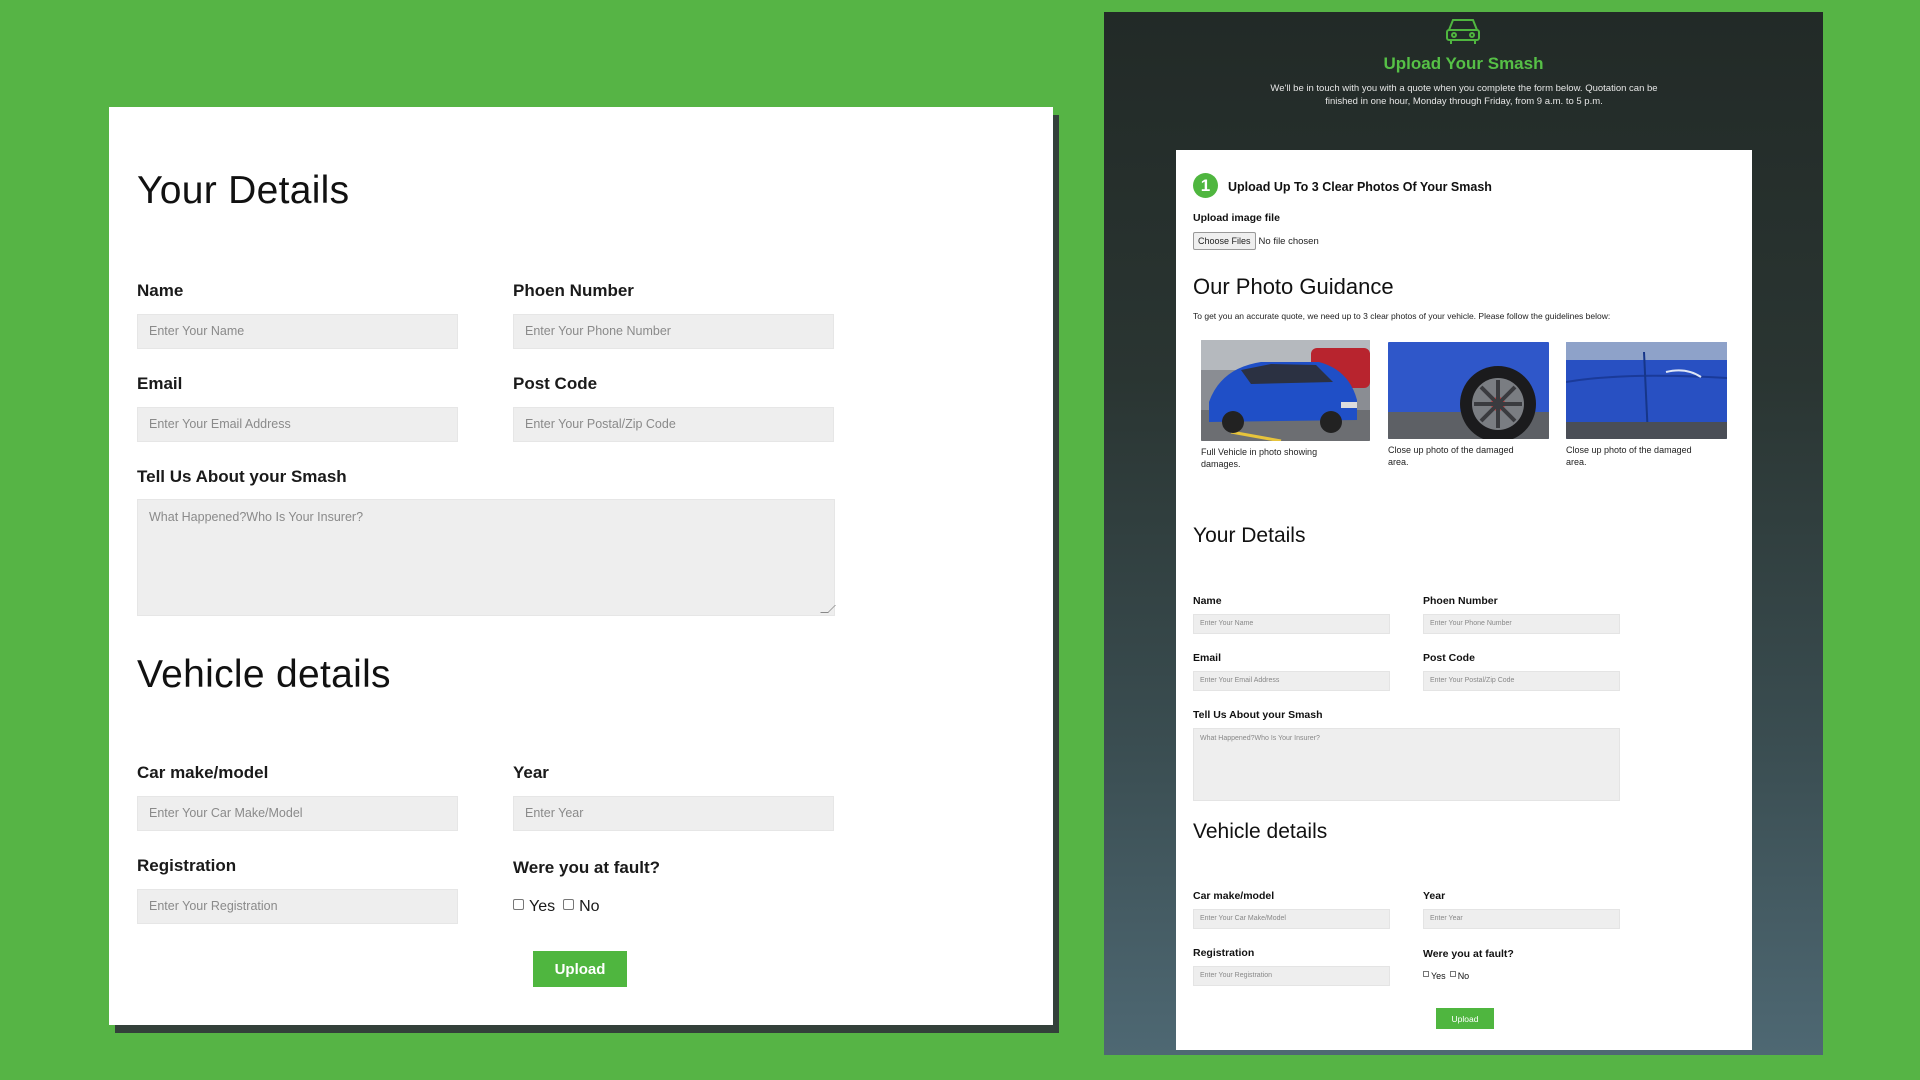 The width and height of the screenshot is (1920, 1080). What do you see at coordinates (1426, 974) in the screenshot?
I see `rp-fault-yes-checkbox` at bounding box center [1426, 974].